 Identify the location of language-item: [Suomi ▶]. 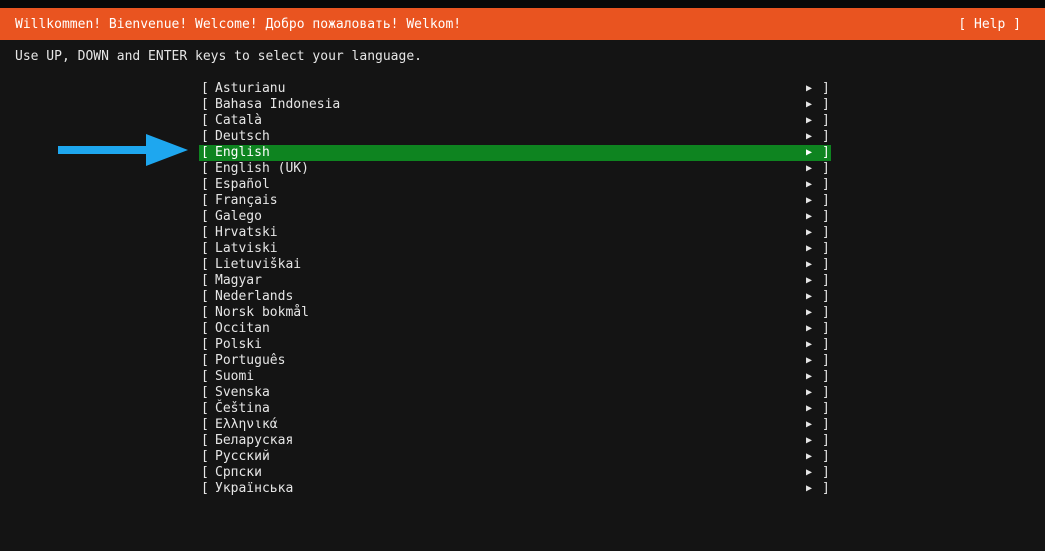
(515, 377).